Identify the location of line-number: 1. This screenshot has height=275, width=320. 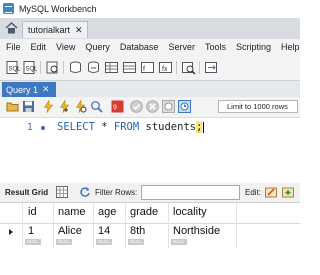
(30, 127).